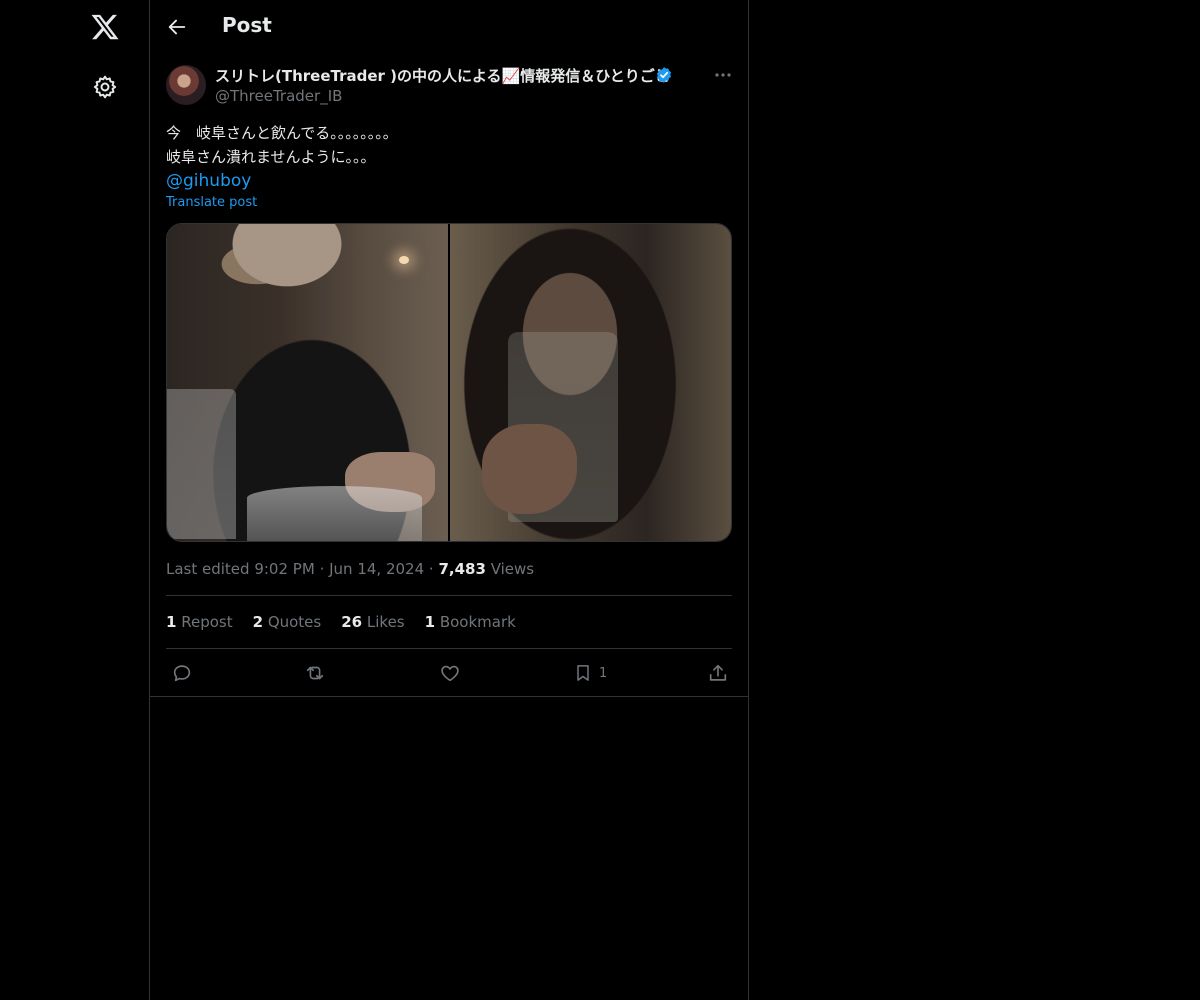  Describe the element at coordinates (211, 202) in the screenshot. I see `translate-post-link: Translate post` at that location.